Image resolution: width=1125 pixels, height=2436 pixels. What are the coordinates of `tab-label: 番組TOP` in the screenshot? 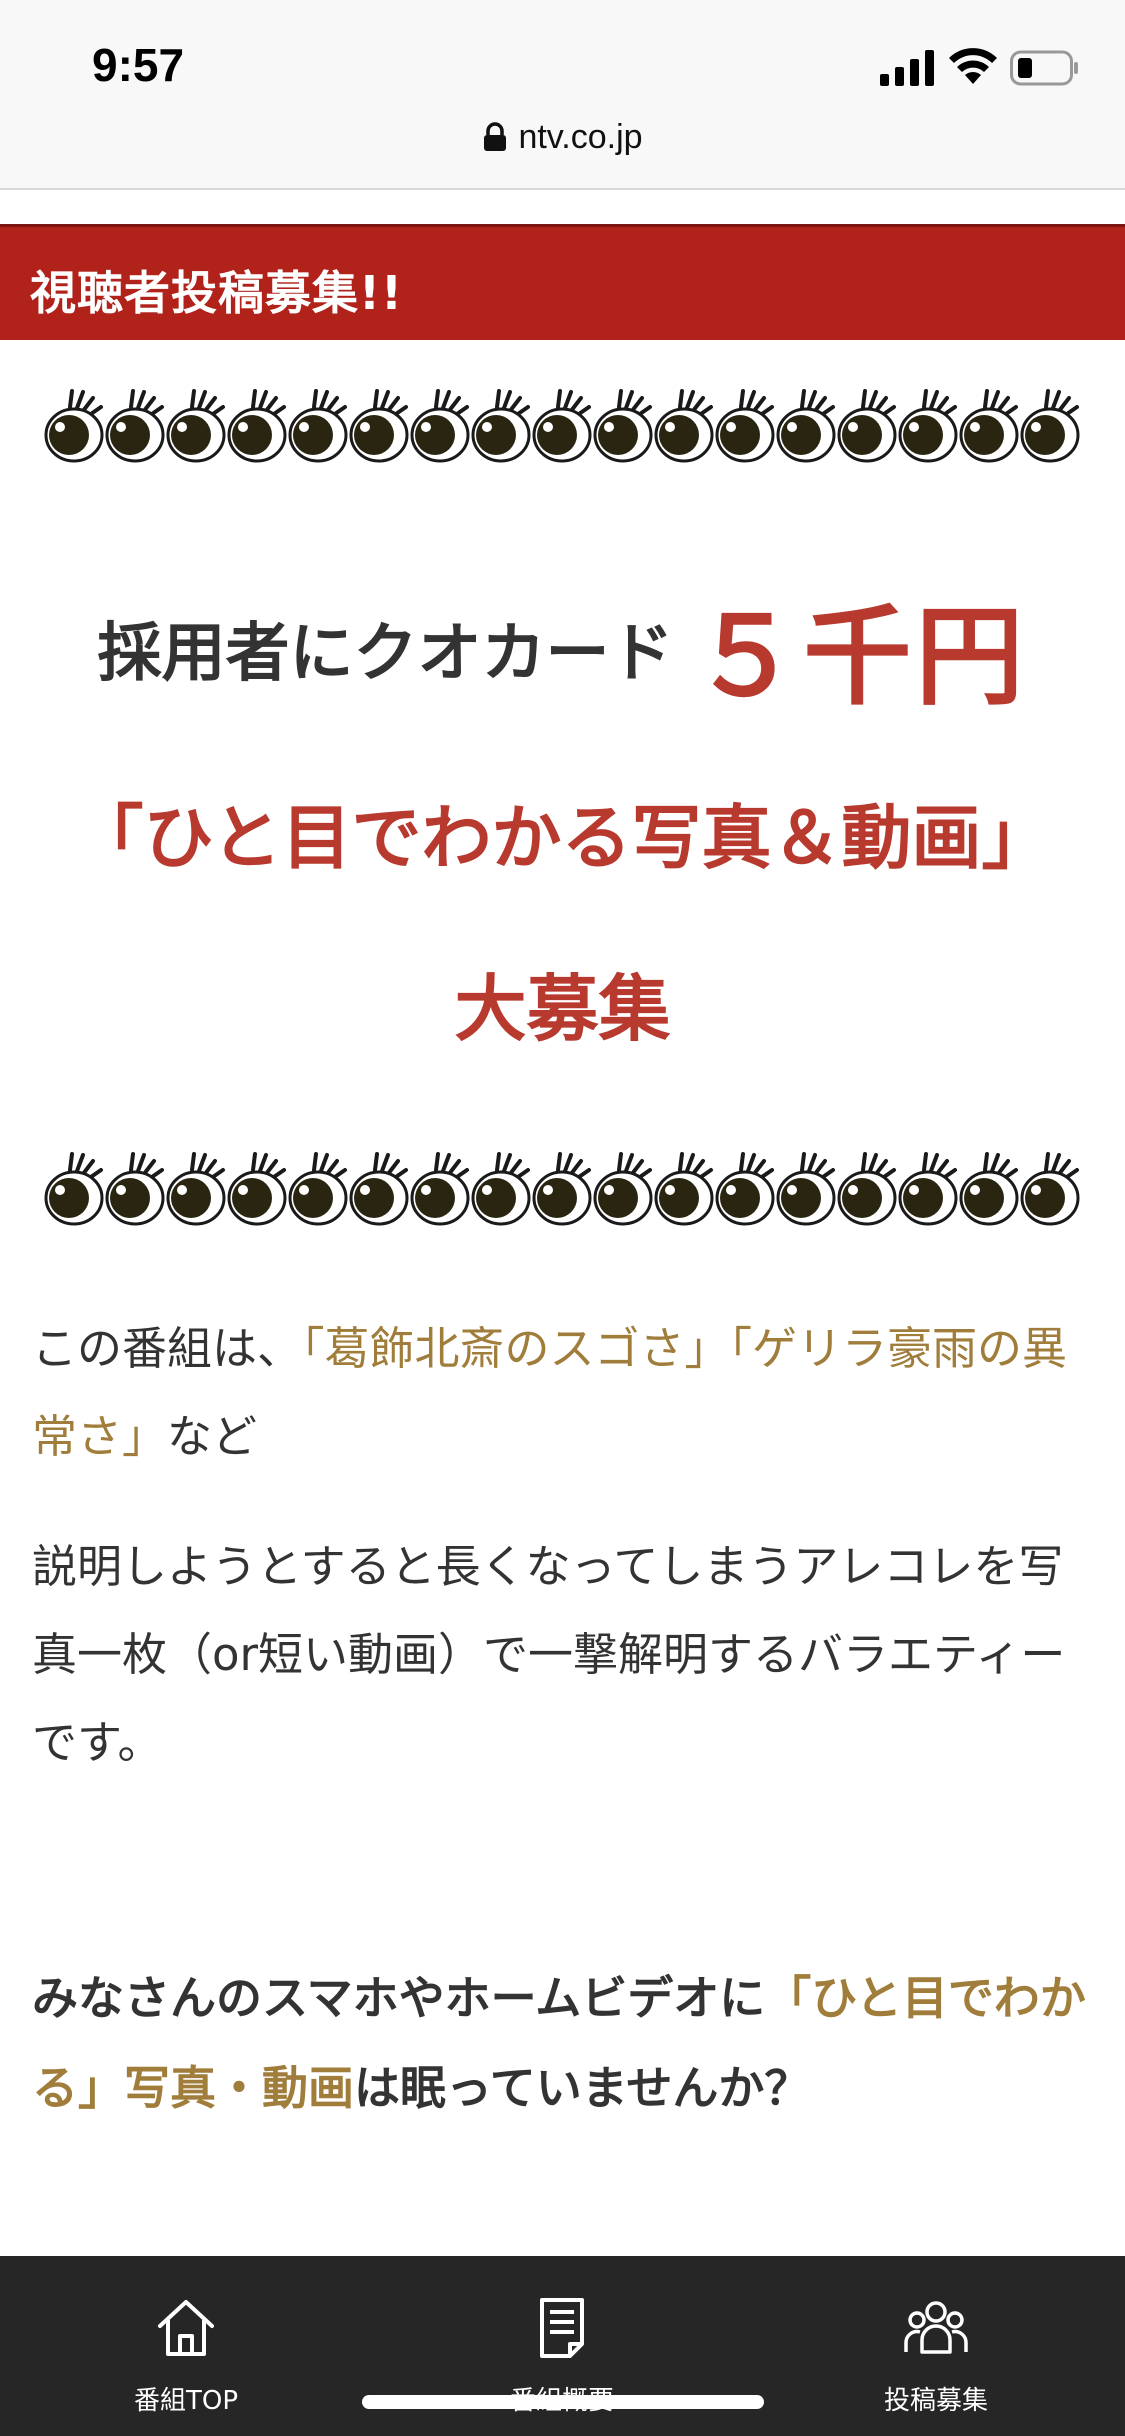 It's located at (186, 2401).